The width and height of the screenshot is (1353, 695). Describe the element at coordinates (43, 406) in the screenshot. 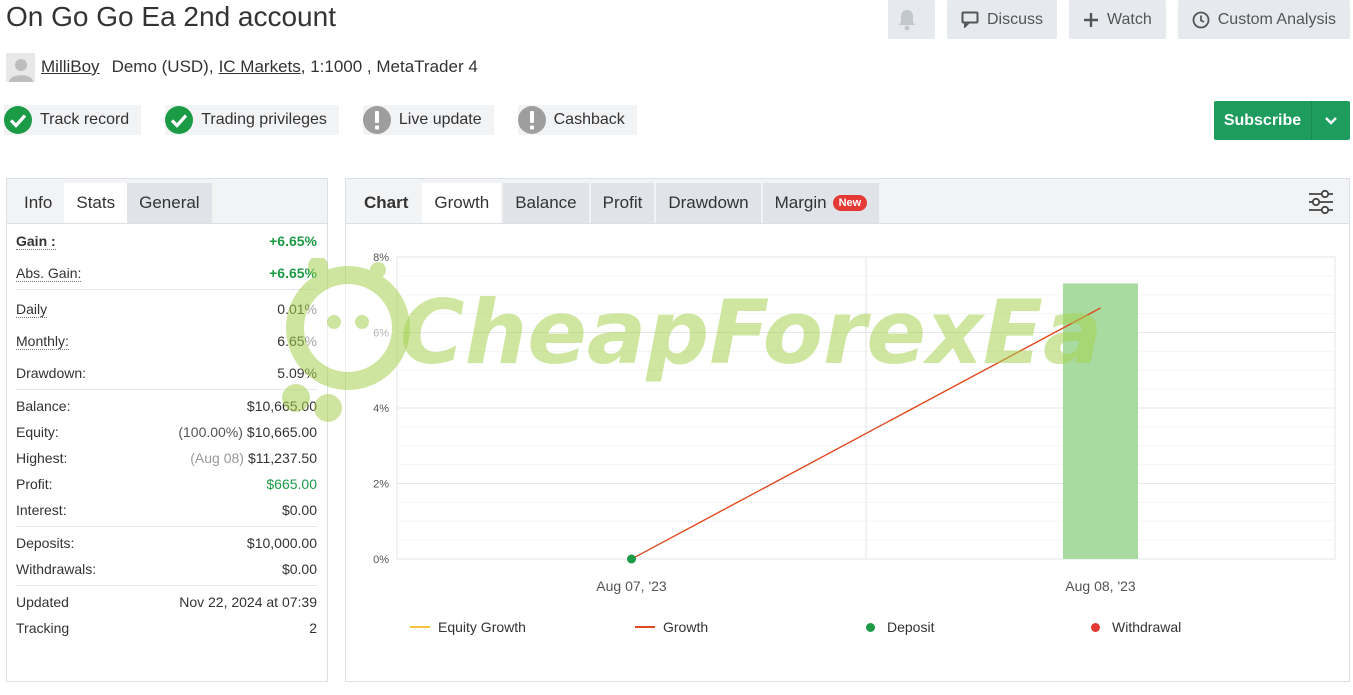

I see `stat-label: Balance:` at that location.